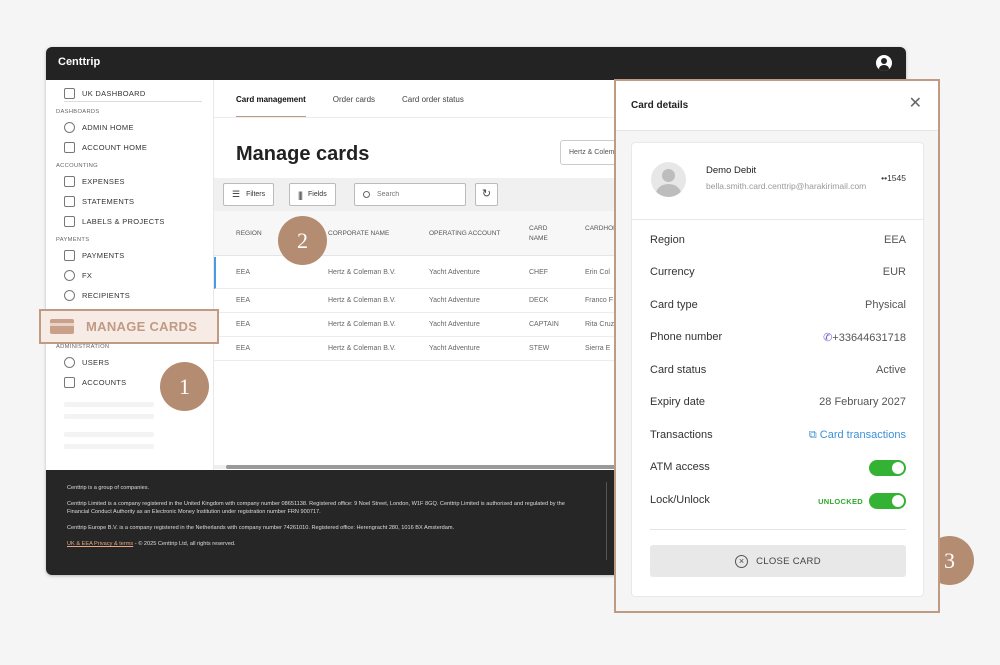 This screenshot has height=665, width=1000. What do you see at coordinates (778, 274) in the screenshot?
I see `detail-currency: Currency EUR` at bounding box center [778, 274].